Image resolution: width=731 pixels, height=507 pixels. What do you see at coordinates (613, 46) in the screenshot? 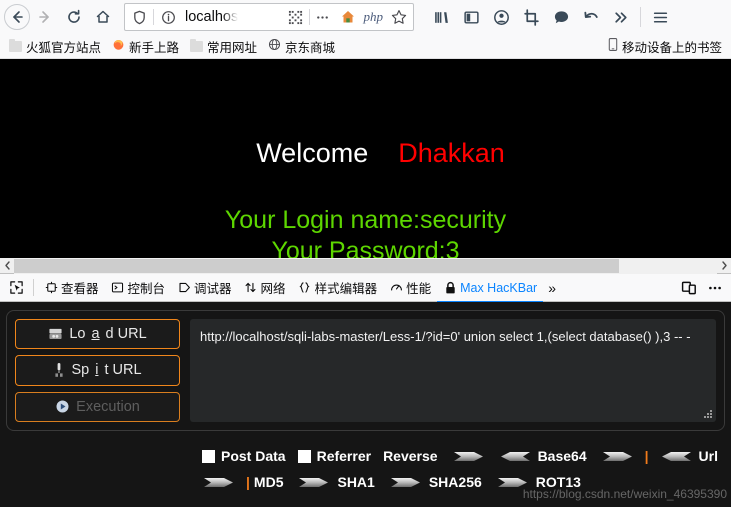
I see `mobile-device-icon` at bounding box center [613, 46].